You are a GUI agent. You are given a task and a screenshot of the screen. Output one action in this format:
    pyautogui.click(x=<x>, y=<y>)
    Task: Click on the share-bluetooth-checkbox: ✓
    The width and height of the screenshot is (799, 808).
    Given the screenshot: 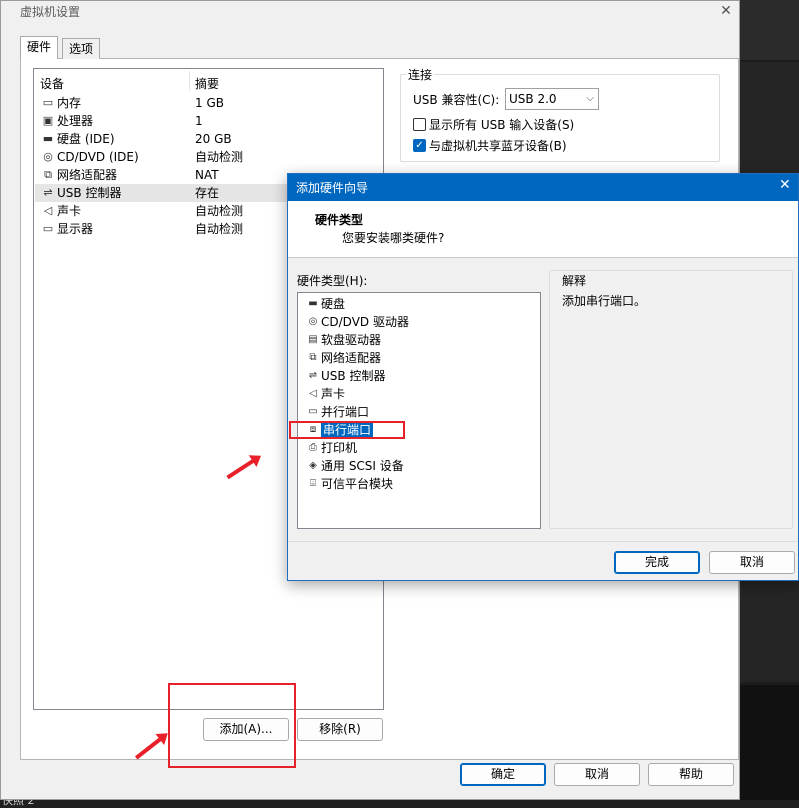 What is the action you would take?
    pyautogui.click(x=419, y=145)
    